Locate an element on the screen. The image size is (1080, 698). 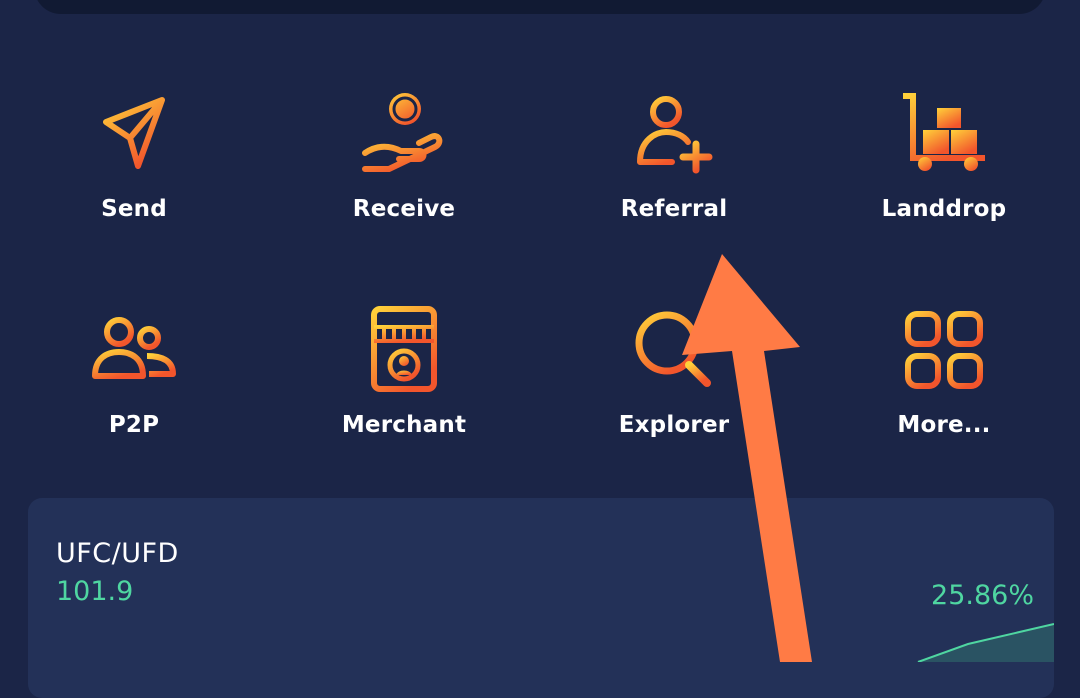
store-icon is located at coordinates (404, 350).